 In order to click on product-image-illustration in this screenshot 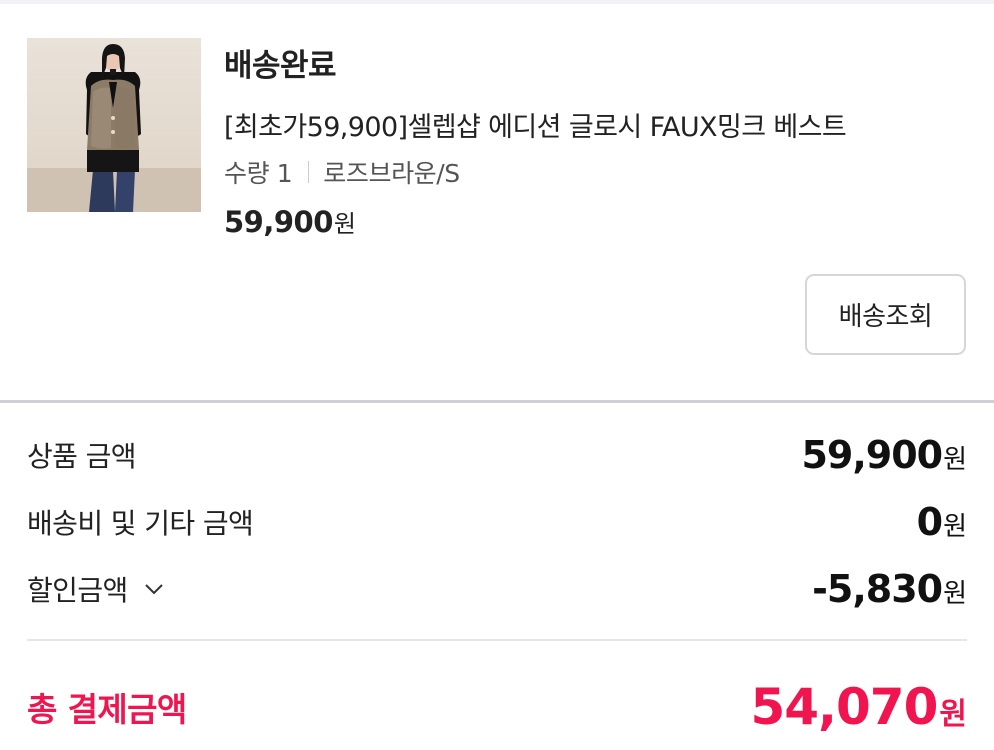, I will do `click(114, 128)`.